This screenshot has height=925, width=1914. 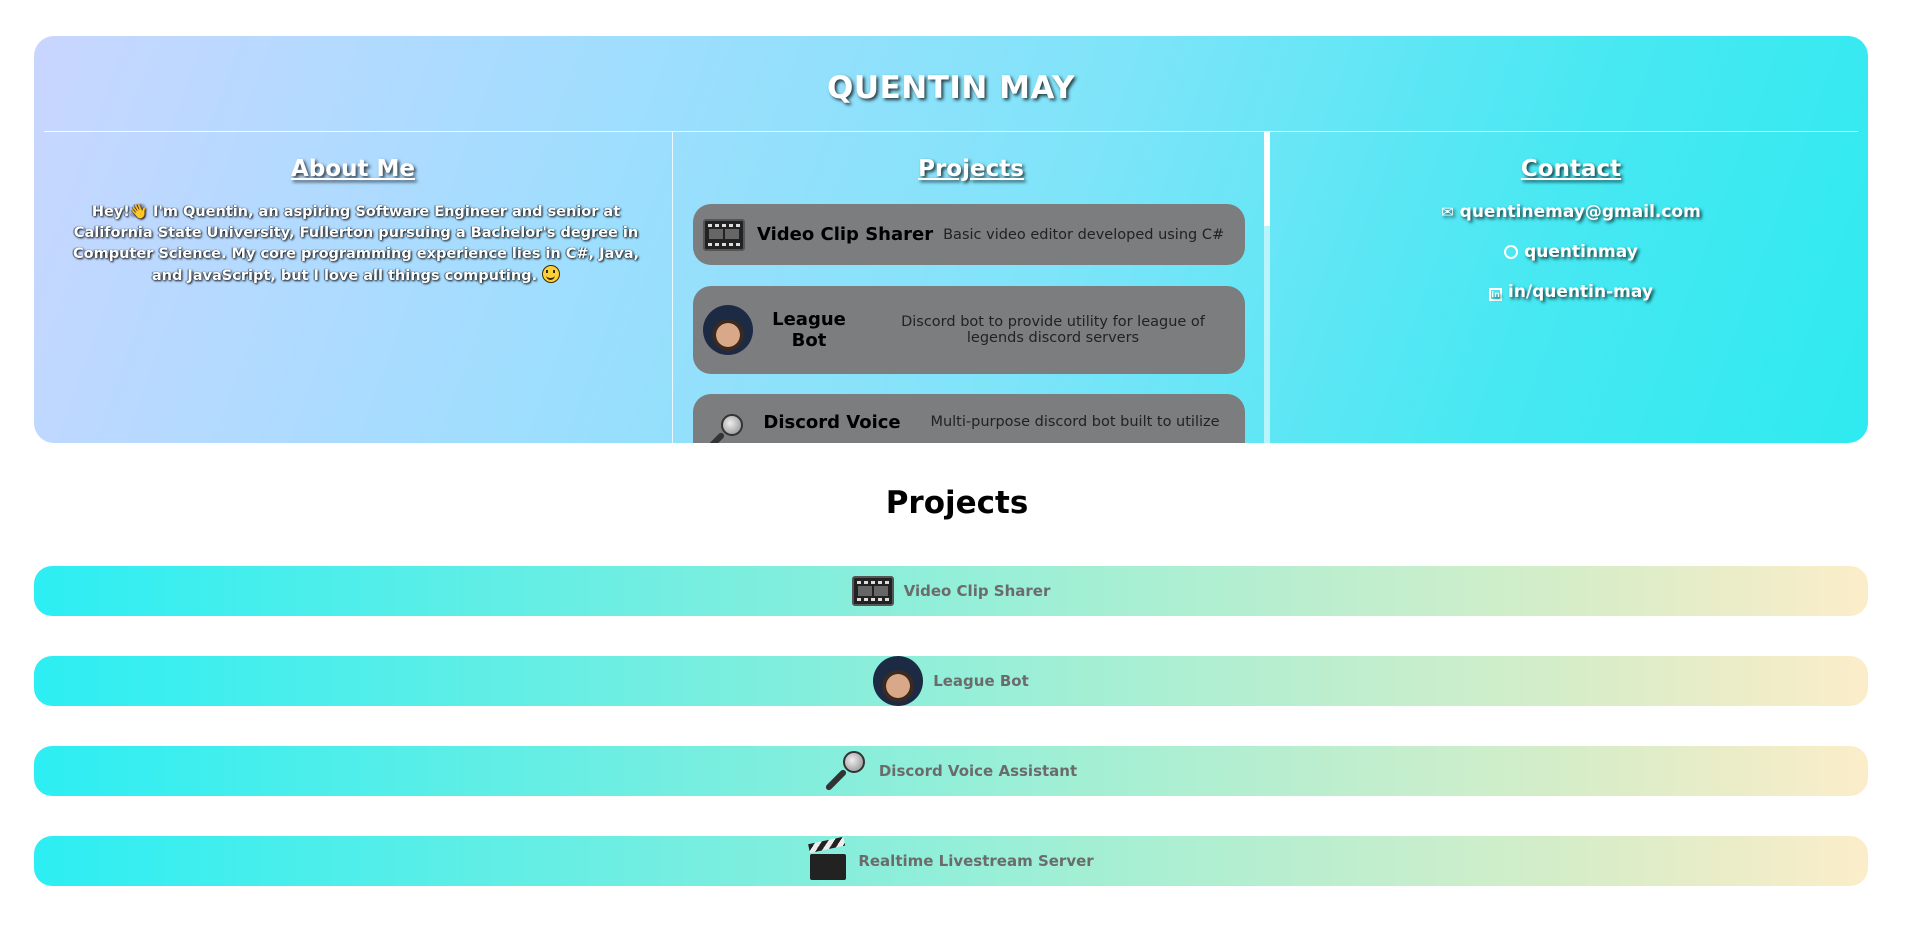 What do you see at coordinates (353, 169) in the screenshot?
I see `about-heading: About Me` at bounding box center [353, 169].